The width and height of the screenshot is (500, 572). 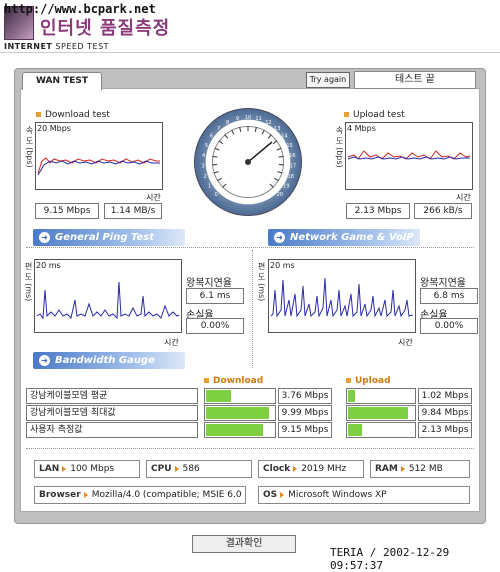 I want to click on subtitle-bold: INTERNET, so click(x=28, y=46).